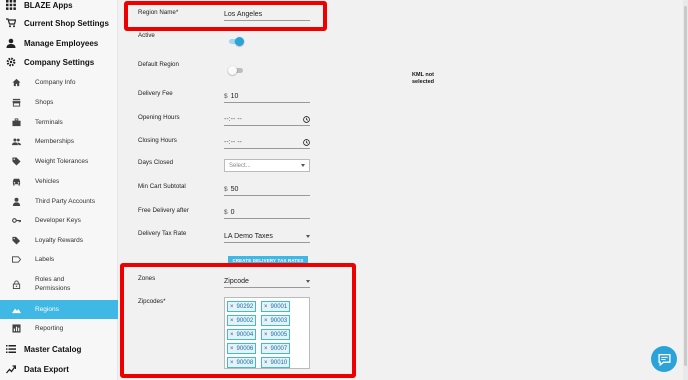  I want to click on sidebar-item-label: Shops, so click(44, 102).